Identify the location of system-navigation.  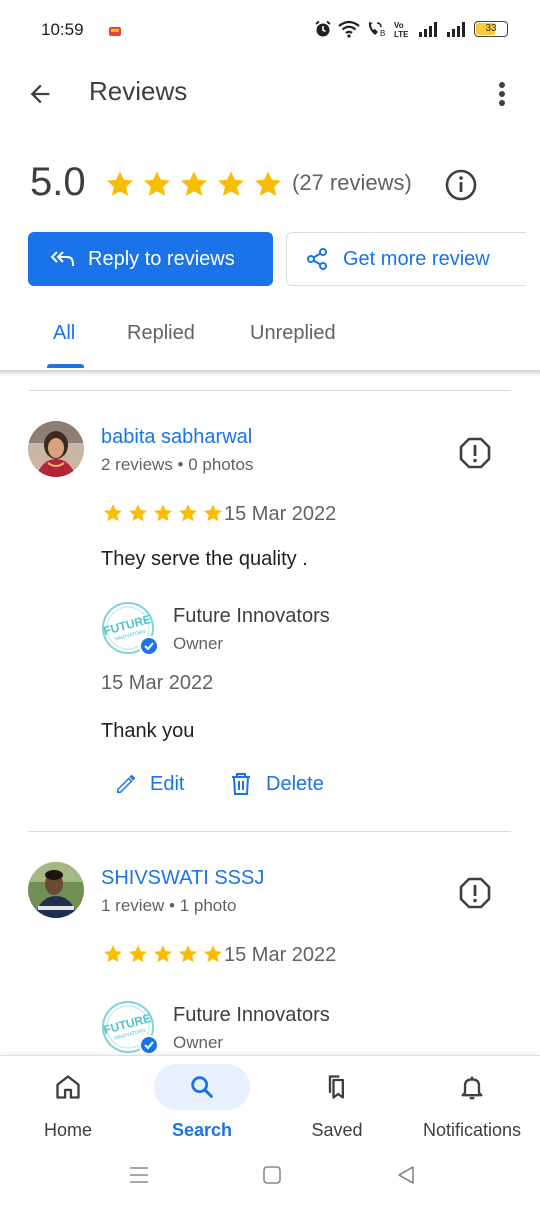
(270, 1177).